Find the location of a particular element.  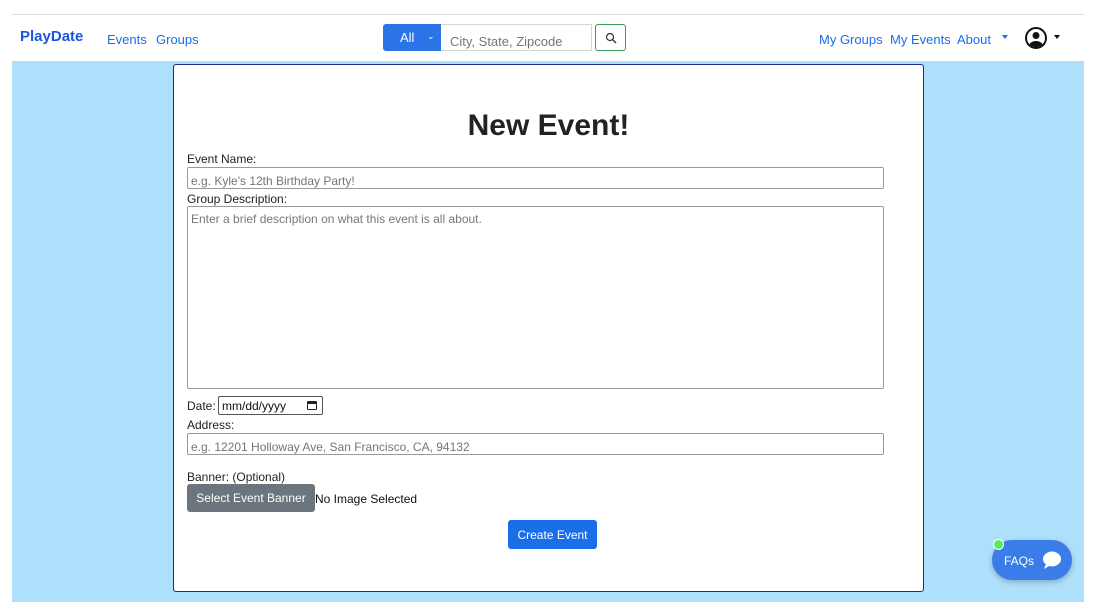

chevron-down-icon: ⌄ is located at coordinates (431, 36).